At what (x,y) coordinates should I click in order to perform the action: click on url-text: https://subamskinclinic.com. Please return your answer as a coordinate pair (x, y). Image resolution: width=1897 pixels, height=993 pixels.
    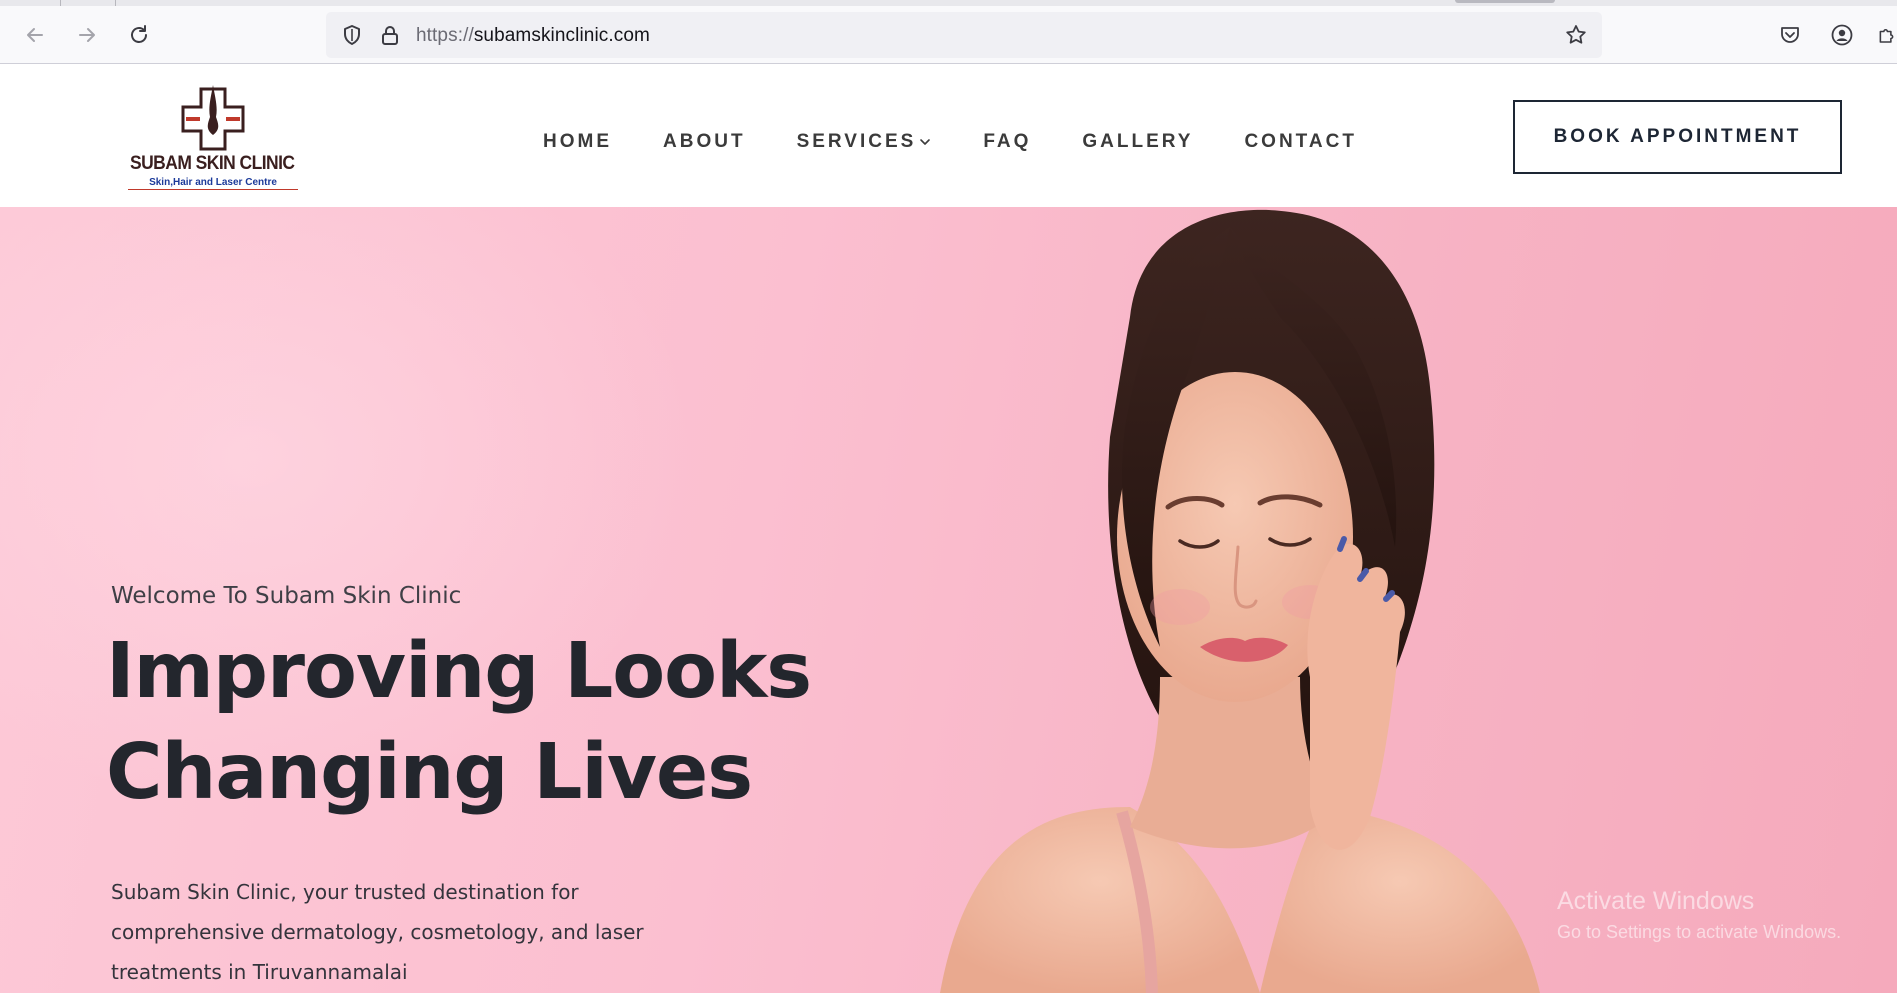
    Looking at the image, I should click on (533, 36).